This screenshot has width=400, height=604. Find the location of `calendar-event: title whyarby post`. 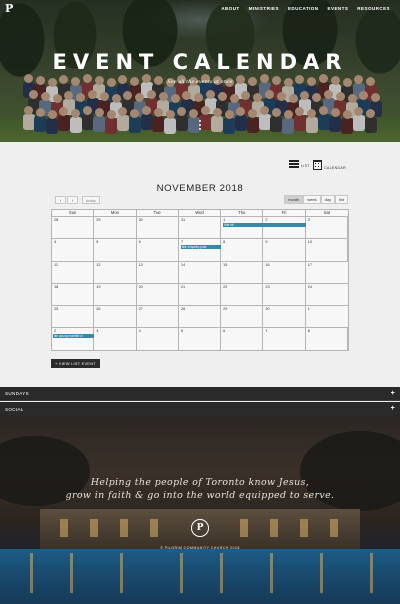

calendar-event: title whyarby post is located at coordinates (201, 247).